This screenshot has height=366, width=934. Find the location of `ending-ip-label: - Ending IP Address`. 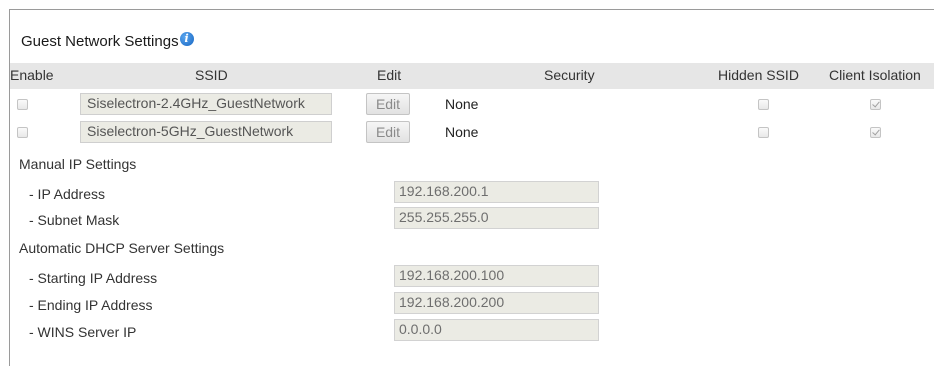

ending-ip-label: - Ending IP Address is located at coordinates (91, 305).